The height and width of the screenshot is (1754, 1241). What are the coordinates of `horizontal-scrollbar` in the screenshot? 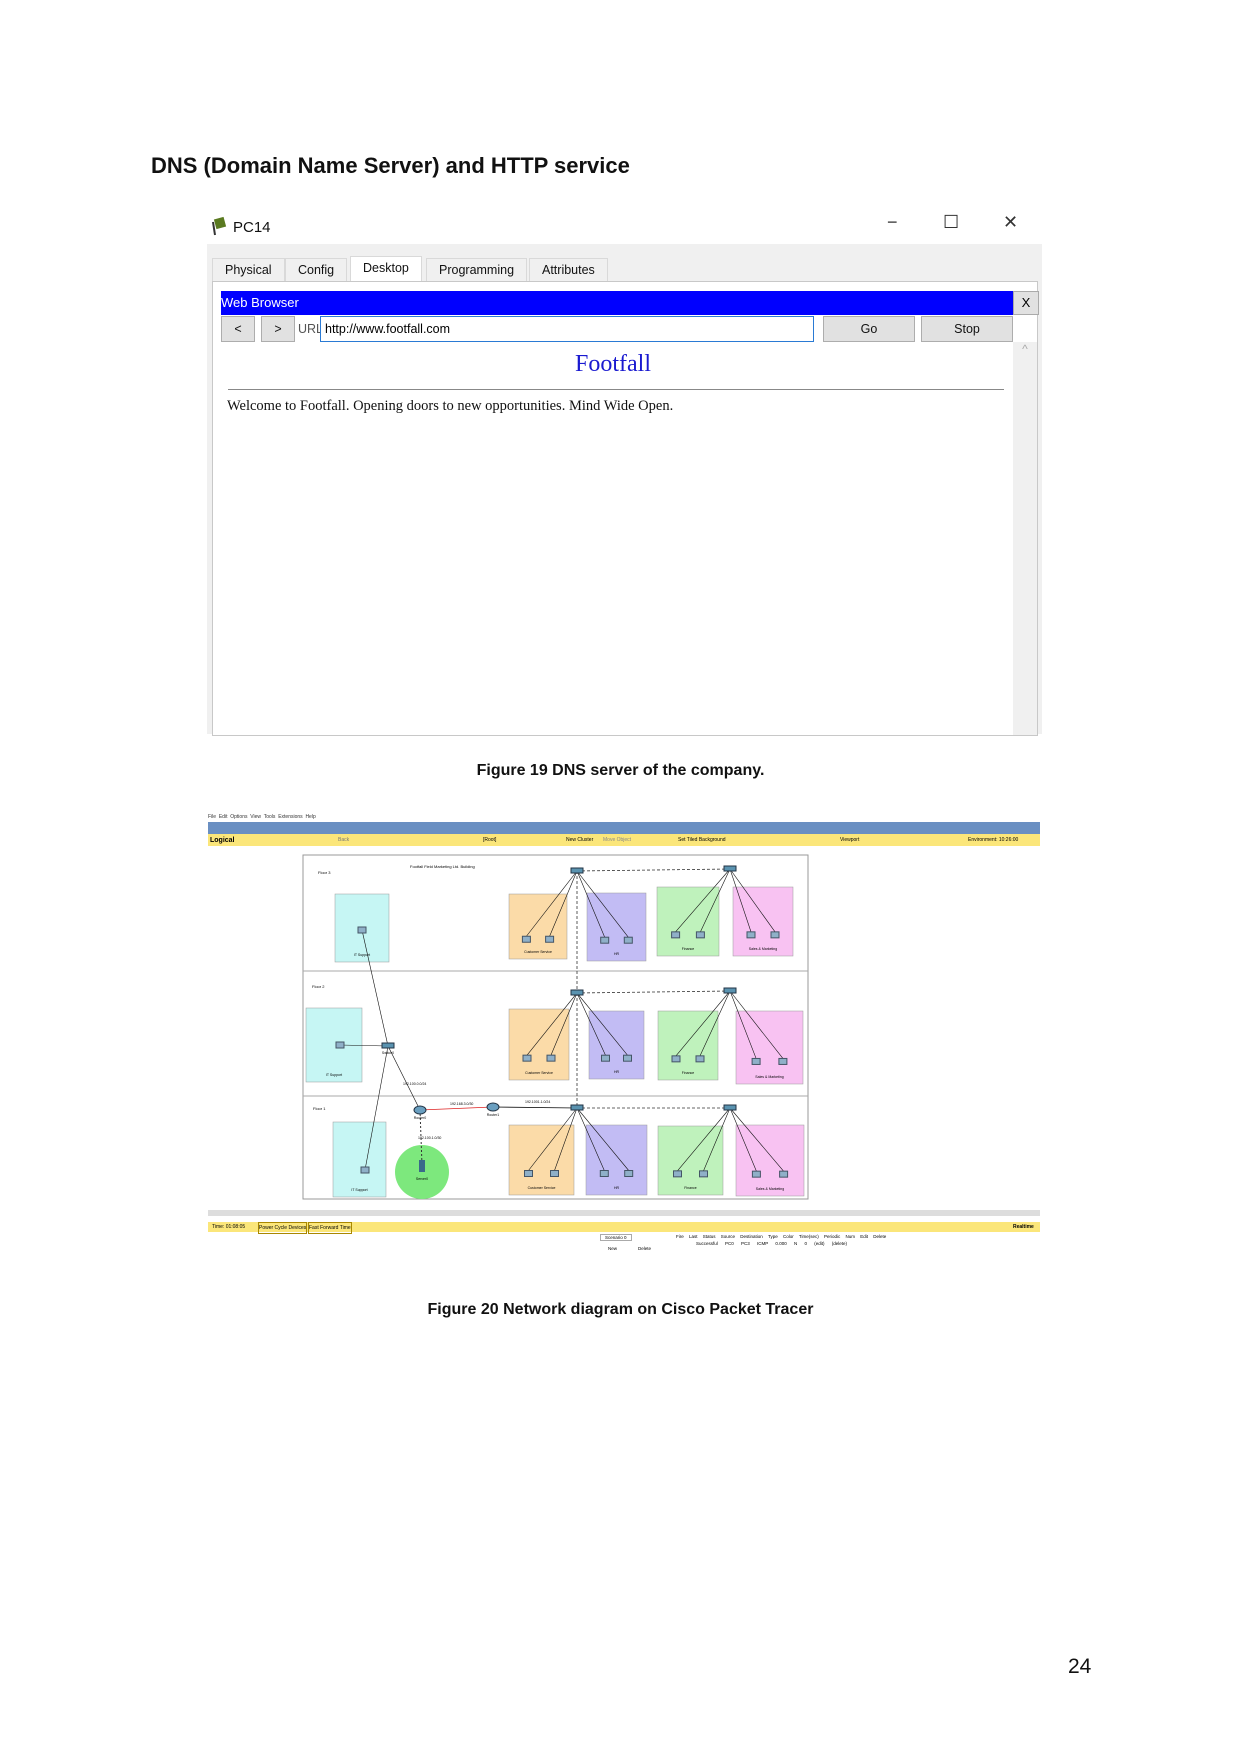 It's located at (624, 1213).